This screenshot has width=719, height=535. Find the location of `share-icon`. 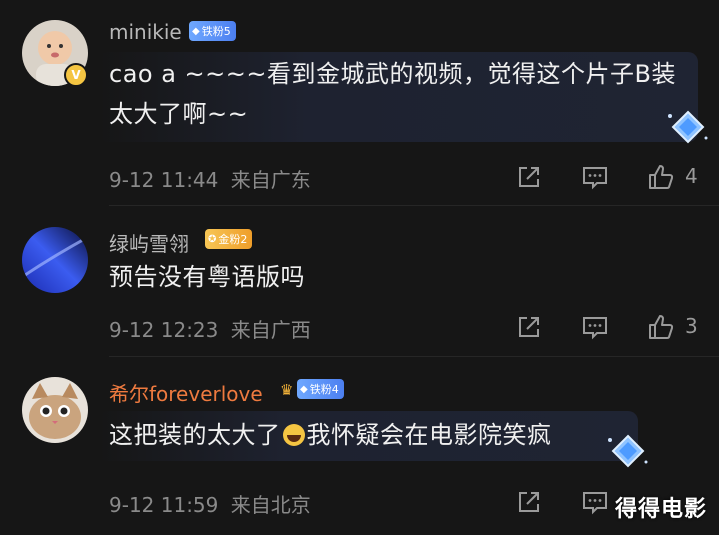

share-icon is located at coordinates (529, 502).